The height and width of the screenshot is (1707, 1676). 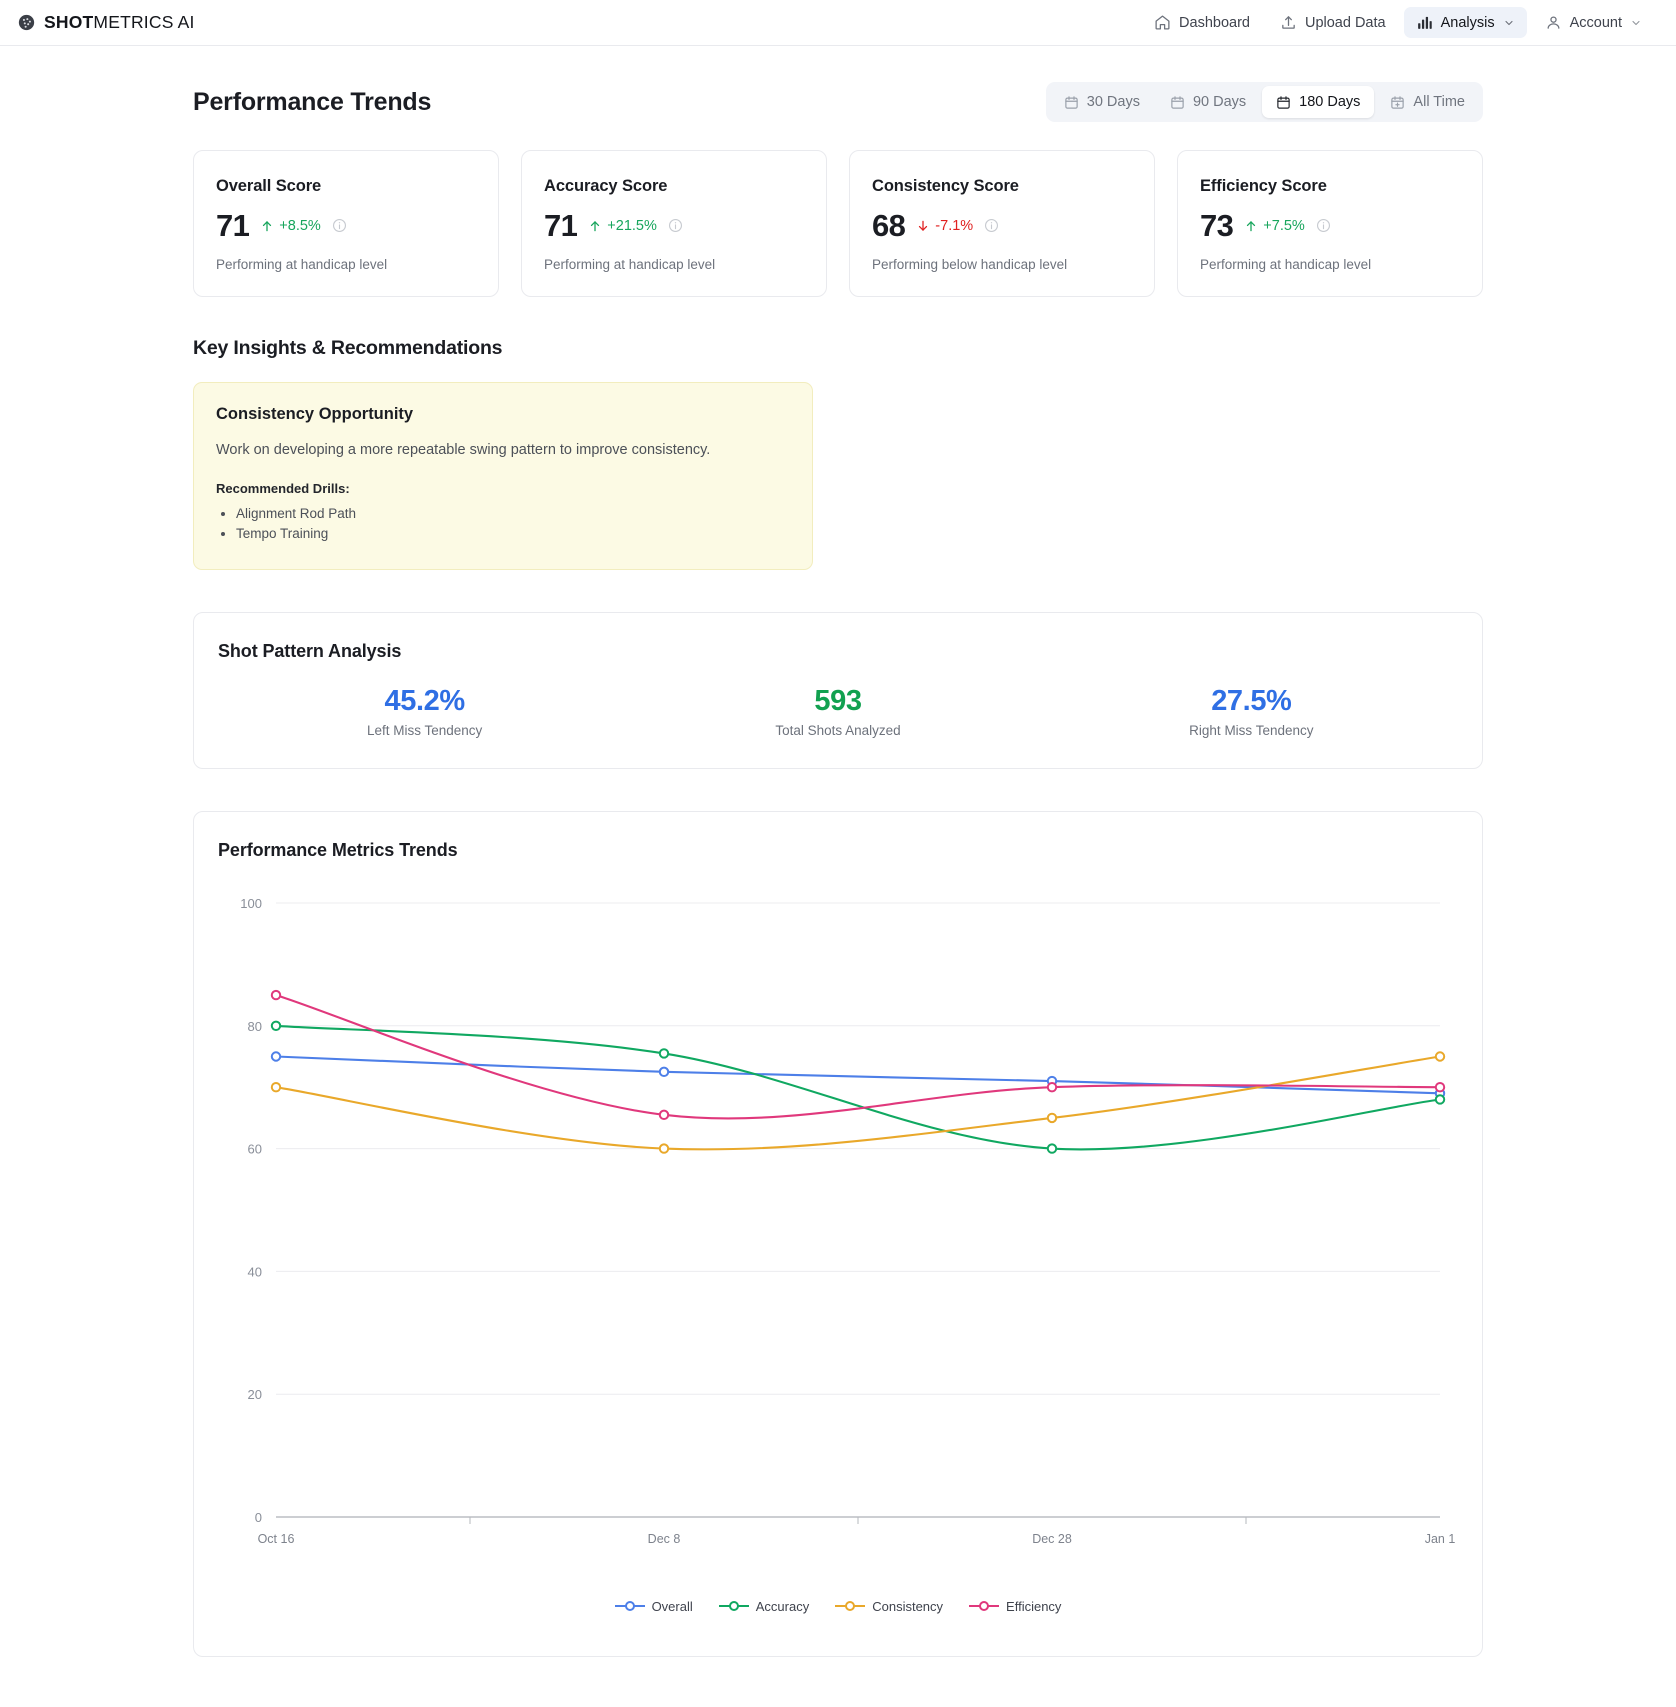 I want to click on x-axis-tick-label: Dec 28, so click(x=1052, y=1539).